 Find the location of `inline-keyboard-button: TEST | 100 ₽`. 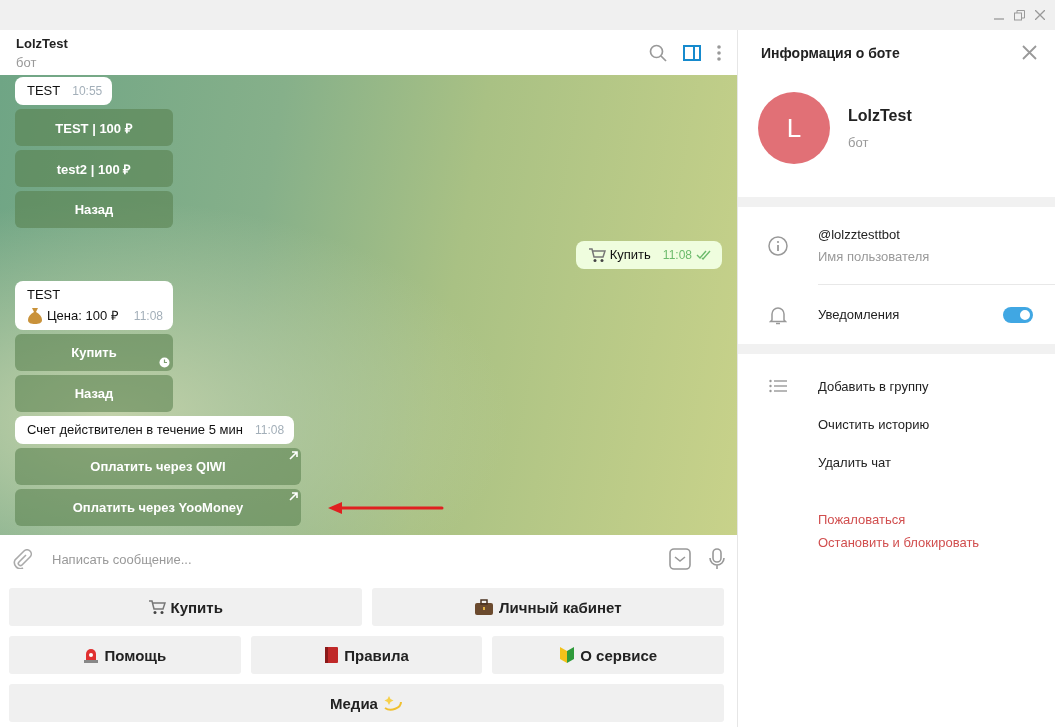

inline-keyboard-button: TEST | 100 ₽ is located at coordinates (94, 127).